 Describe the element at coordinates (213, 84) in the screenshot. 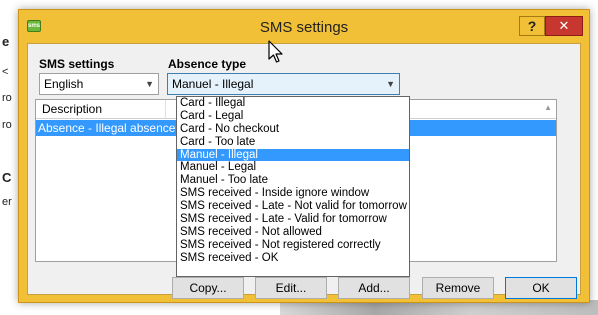

I see `absence-type-select-value: Manuel - Illegal` at that location.